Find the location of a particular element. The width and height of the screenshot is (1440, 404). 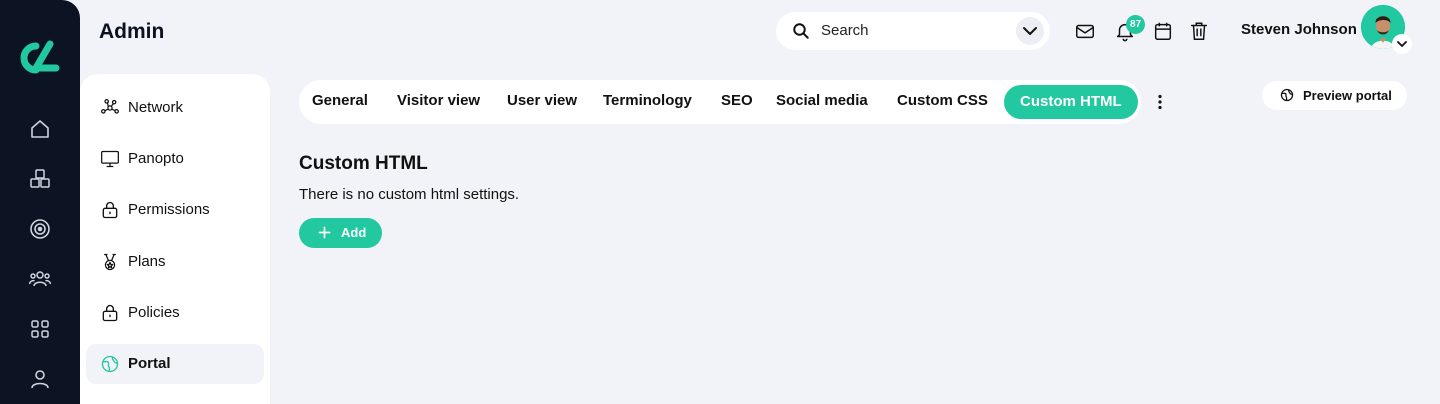

add-button-label: Add is located at coordinates (354, 232).